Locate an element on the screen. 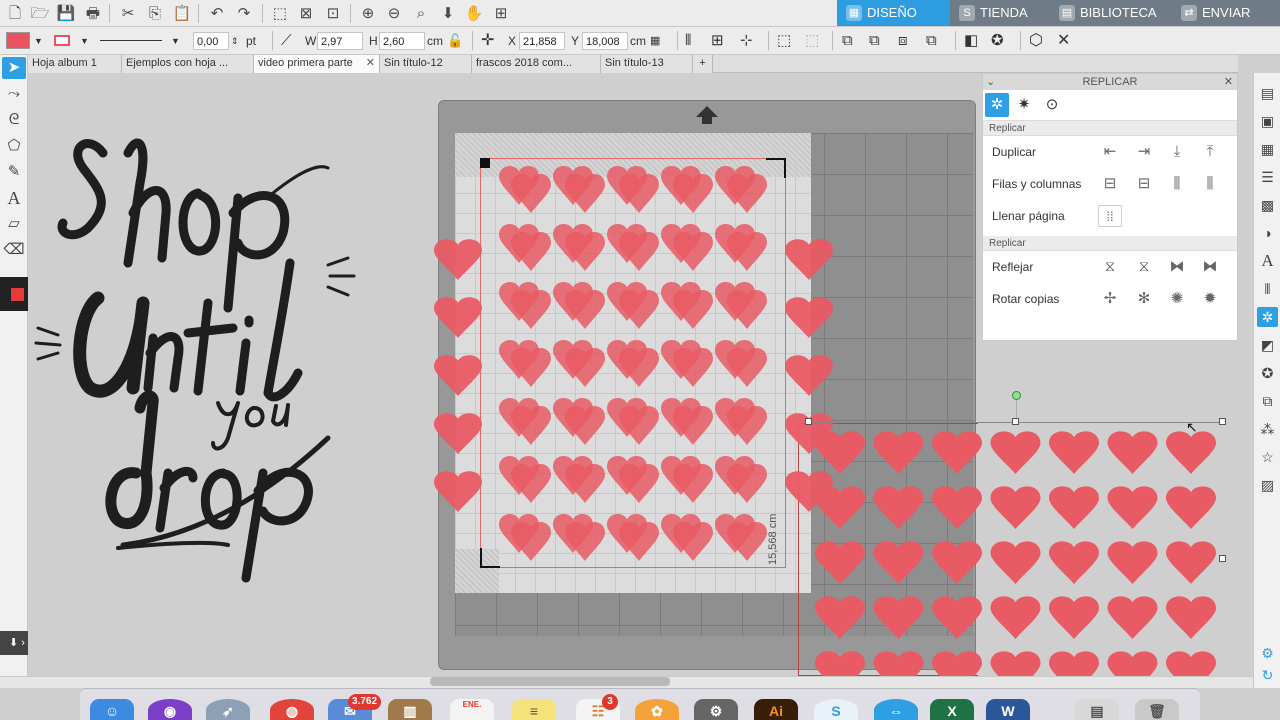  silhouette-icon: S is located at coordinates (836, 709).